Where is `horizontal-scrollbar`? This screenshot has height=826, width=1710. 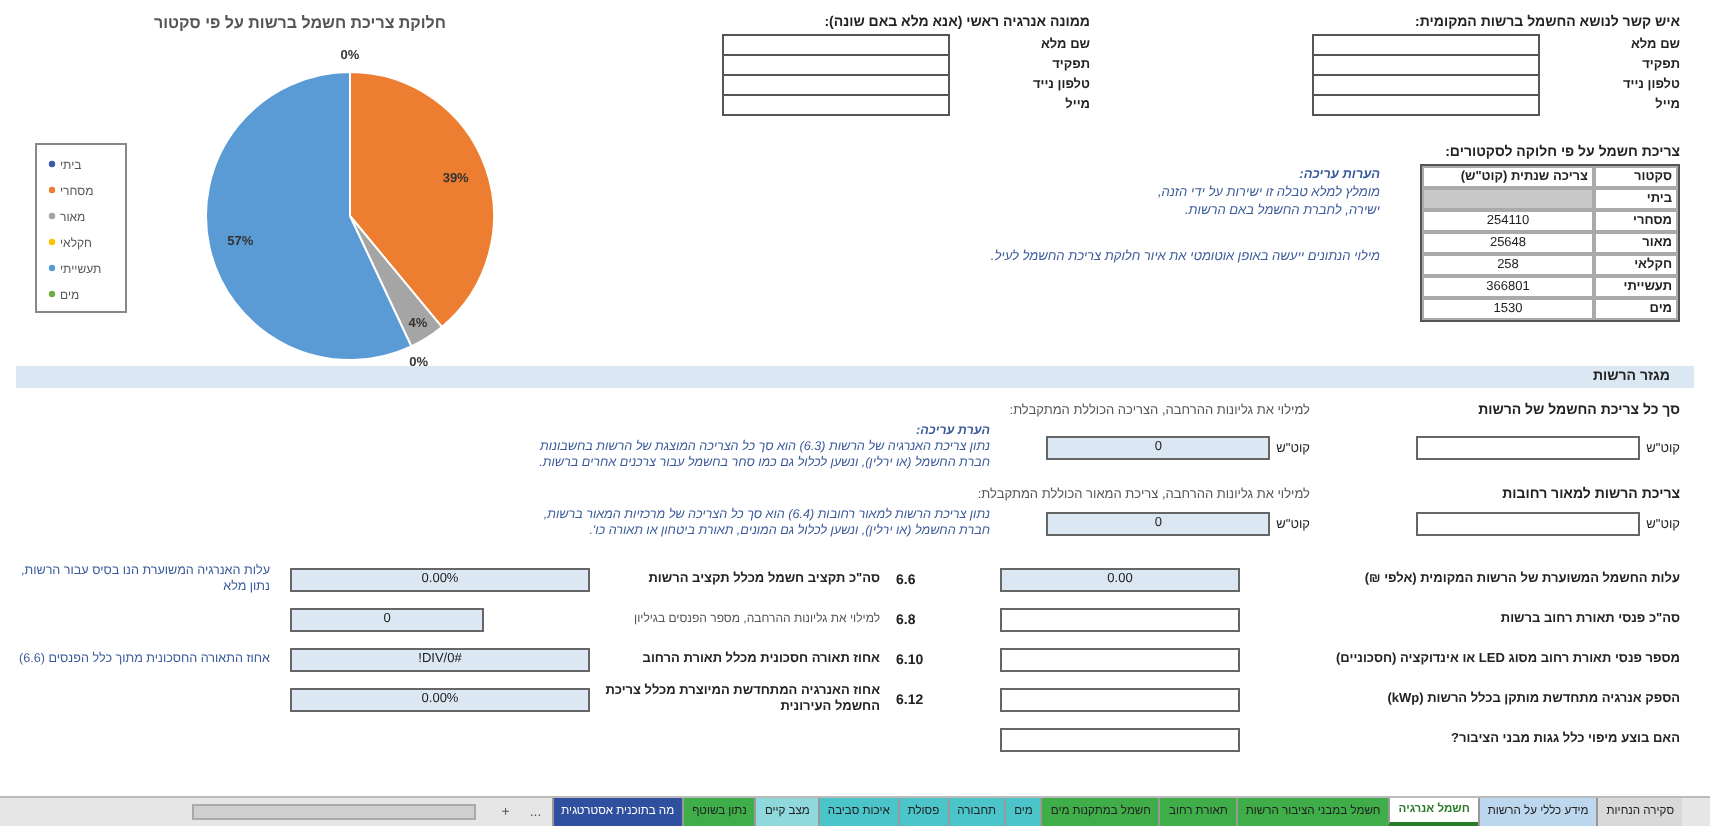
horizontal-scrollbar is located at coordinates (333, 812).